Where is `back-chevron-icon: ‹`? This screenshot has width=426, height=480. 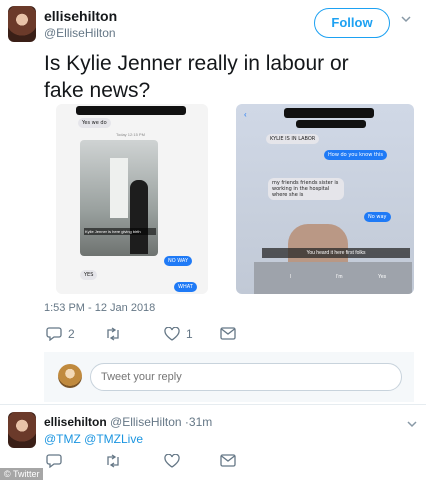 back-chevron-icon: ‹ is located at coordinates (245, 114).